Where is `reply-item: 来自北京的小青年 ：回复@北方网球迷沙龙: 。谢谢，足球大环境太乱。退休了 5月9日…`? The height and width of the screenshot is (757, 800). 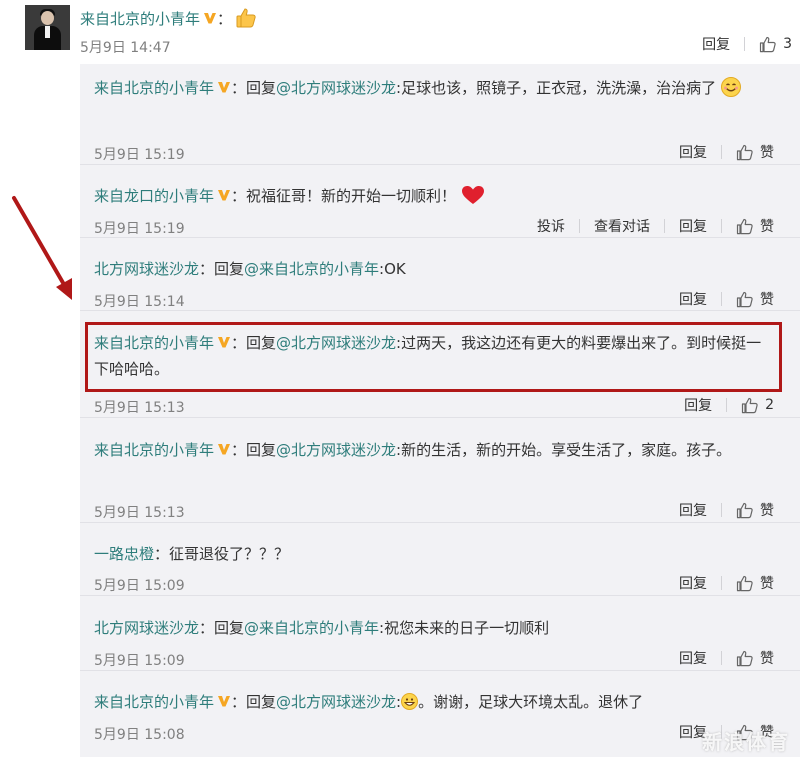
reply-item: 来自北京的小青年 ：回复@北方网球迷沙龙: 。谢谢，足球大环境太乱。退休了 5月9日… is located at coordinates (440, 714).